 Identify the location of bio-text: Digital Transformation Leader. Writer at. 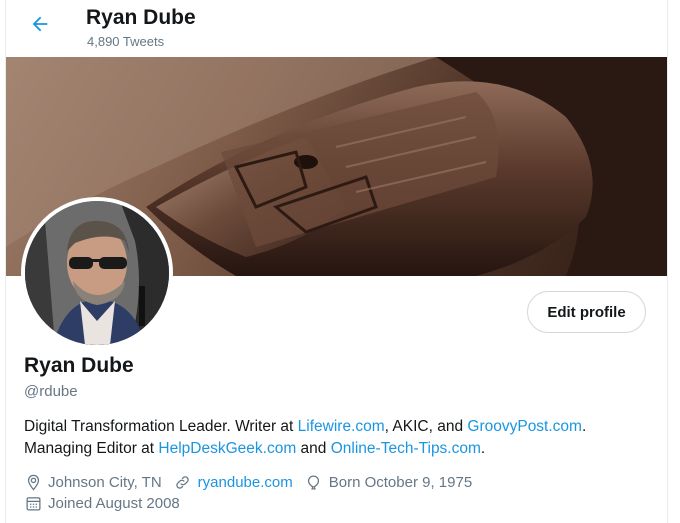
(161, 426).